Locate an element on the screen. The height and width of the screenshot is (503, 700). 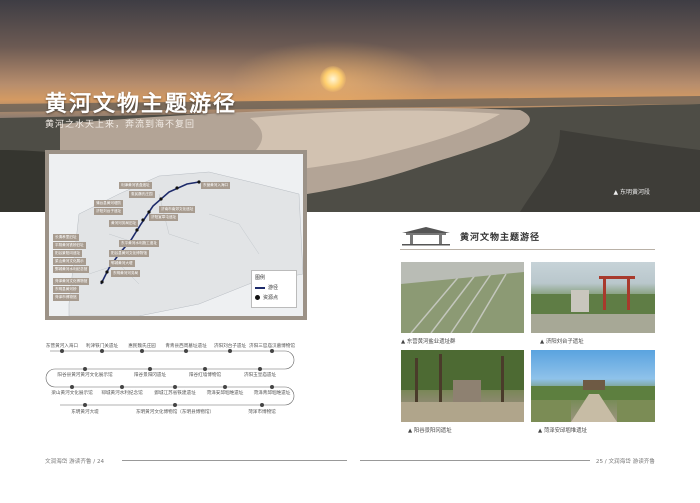
photo-jingyanggang-site is located at coordinates (462, 386).